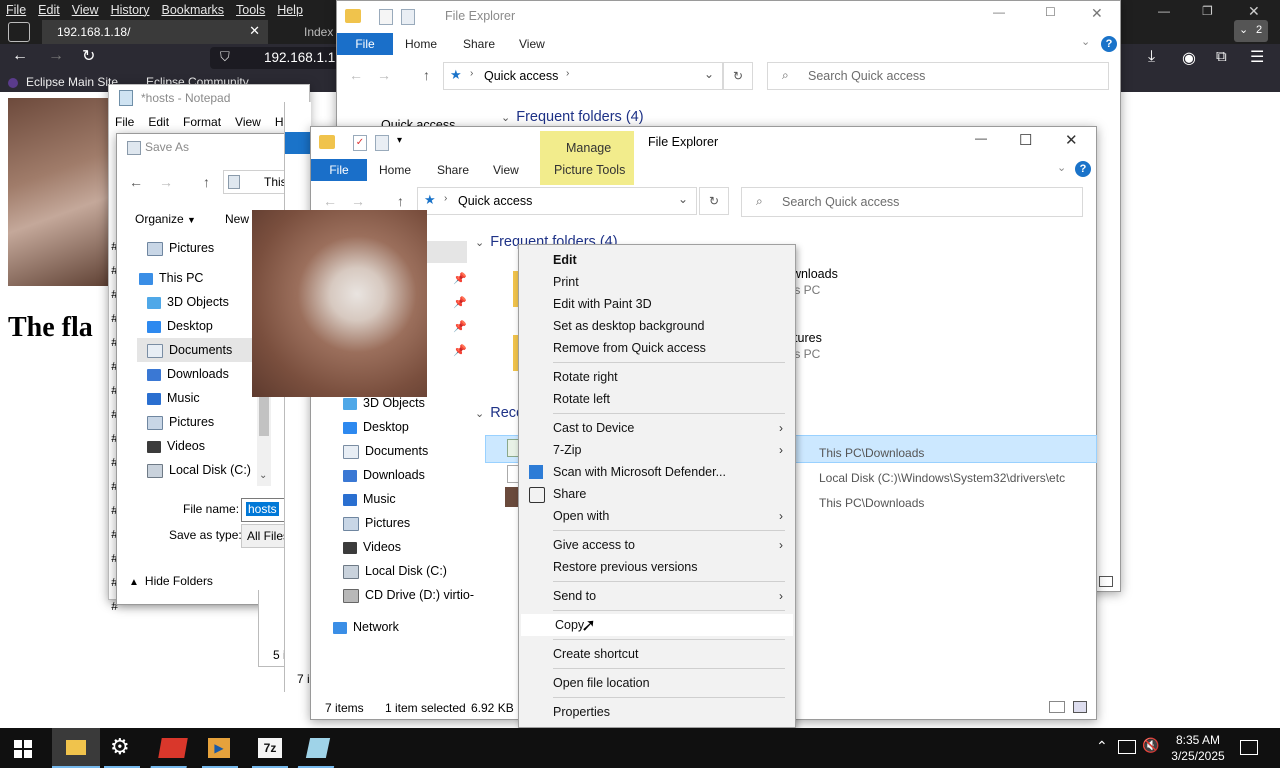 The height and width of the screenshot is (768, 1280). I want to click on browser-menu-help: Help, so click(290, 10).